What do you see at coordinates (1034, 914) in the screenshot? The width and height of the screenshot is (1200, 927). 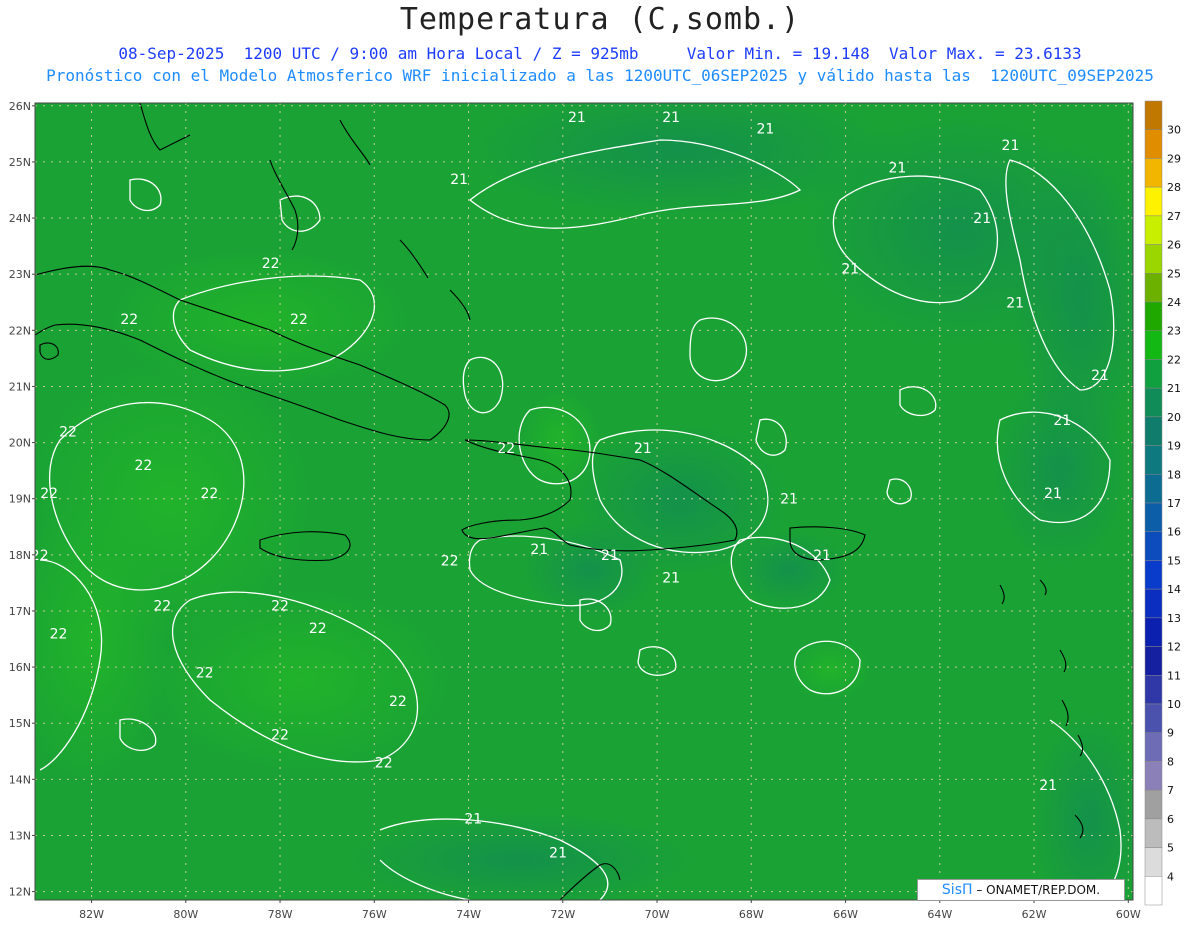 I see `lon-tick-label: 62W` at bounding box center [1034, 914].